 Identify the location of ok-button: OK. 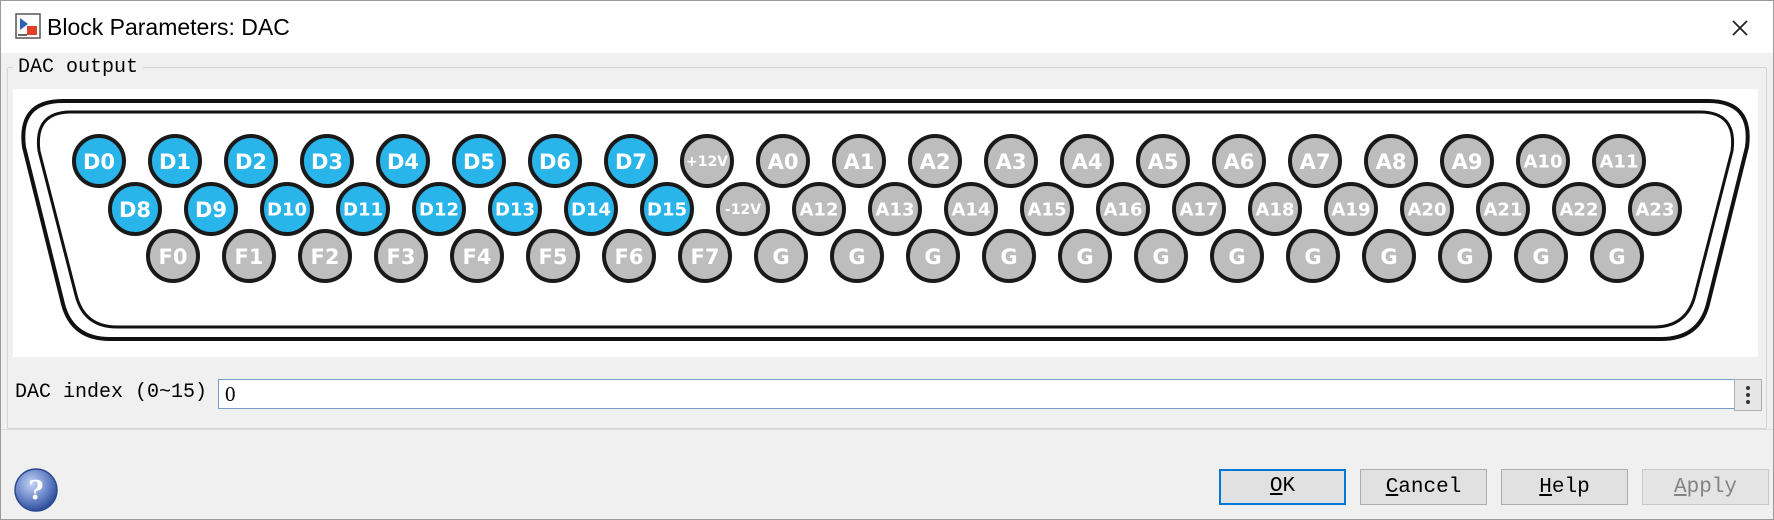
(1282, 487).